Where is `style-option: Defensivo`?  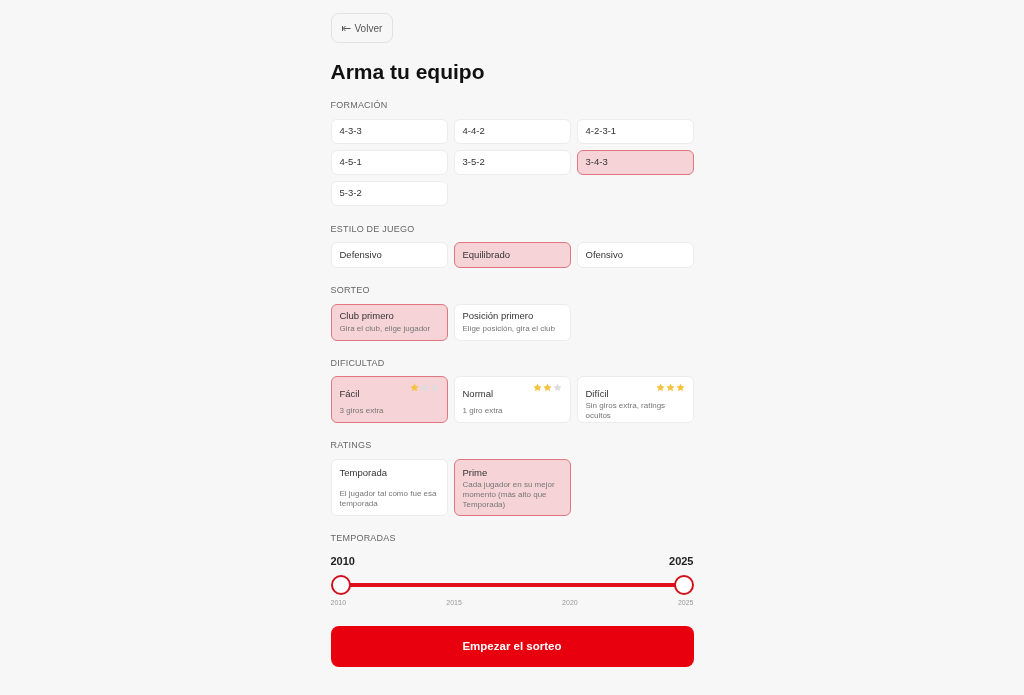 style-option: Defensivo is located at coordinates (389, 255).